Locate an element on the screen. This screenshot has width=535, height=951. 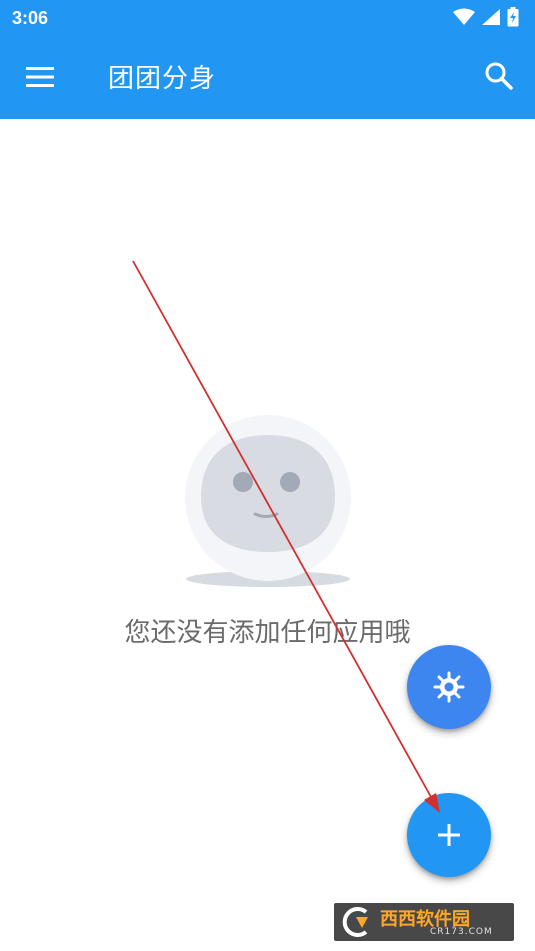
hamburger-menu-icon is located at coordinates (40, 77).